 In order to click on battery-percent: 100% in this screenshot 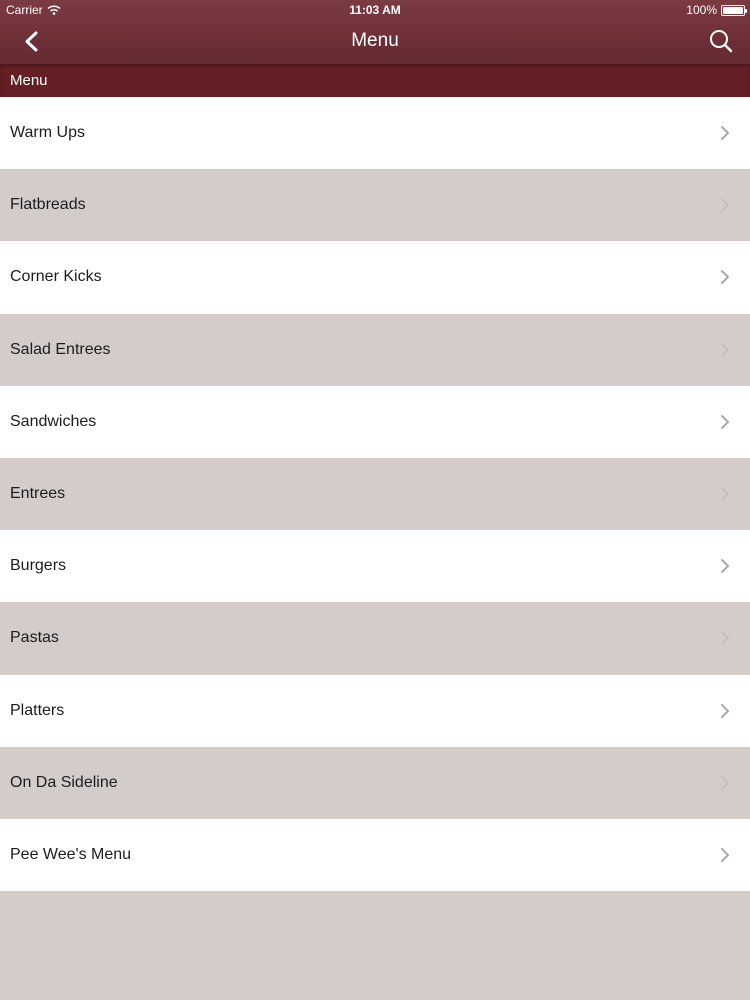, I will do `click(701, 10)`.